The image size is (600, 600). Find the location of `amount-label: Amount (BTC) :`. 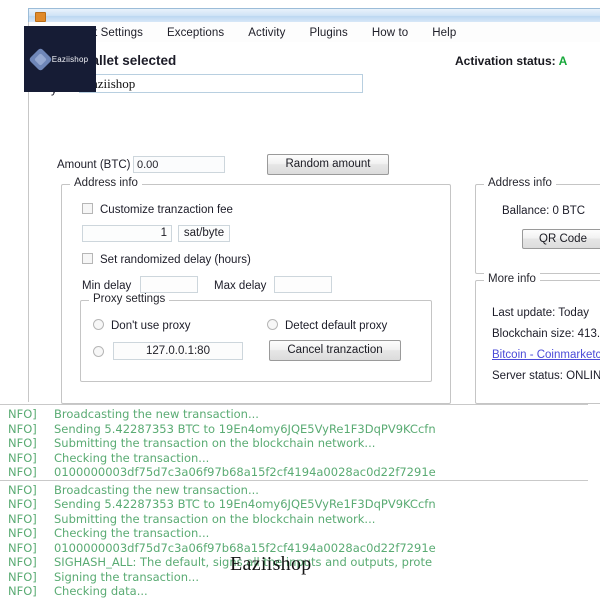

amount-label: Amount (BTC) : is located at coordinates (97, 165).